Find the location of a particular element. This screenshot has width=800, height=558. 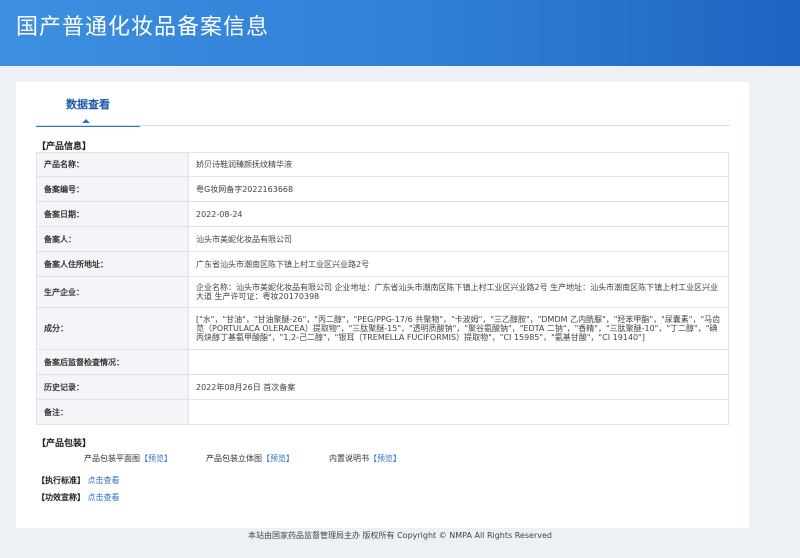

row-value-filing-number: 粤G妆网备字2022163668 is located at coordinates (458, 189).